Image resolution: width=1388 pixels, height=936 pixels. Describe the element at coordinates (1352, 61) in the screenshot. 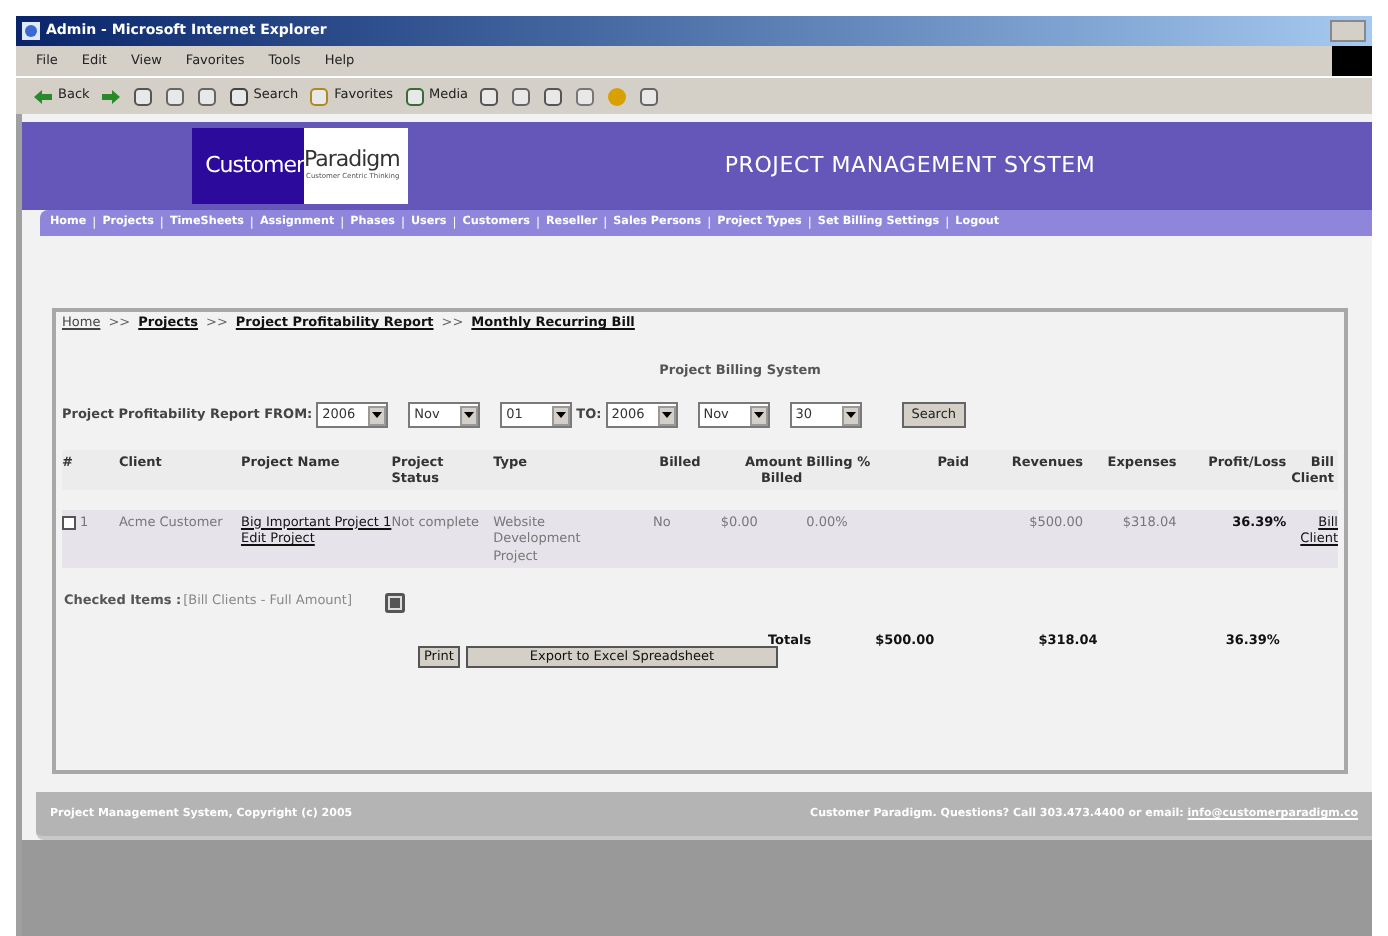

I see `throbber-logo` at that location.